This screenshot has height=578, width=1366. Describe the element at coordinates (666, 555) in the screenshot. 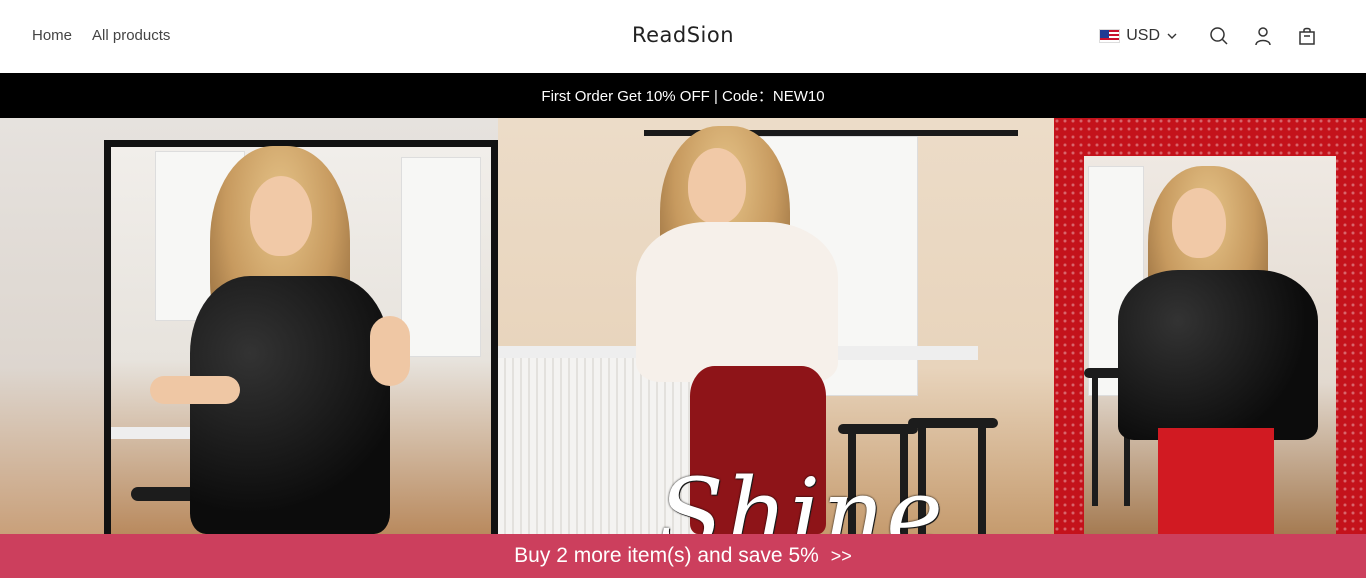

I see `promo-text: Buy 2 more item(s) and save 5%` at that location.